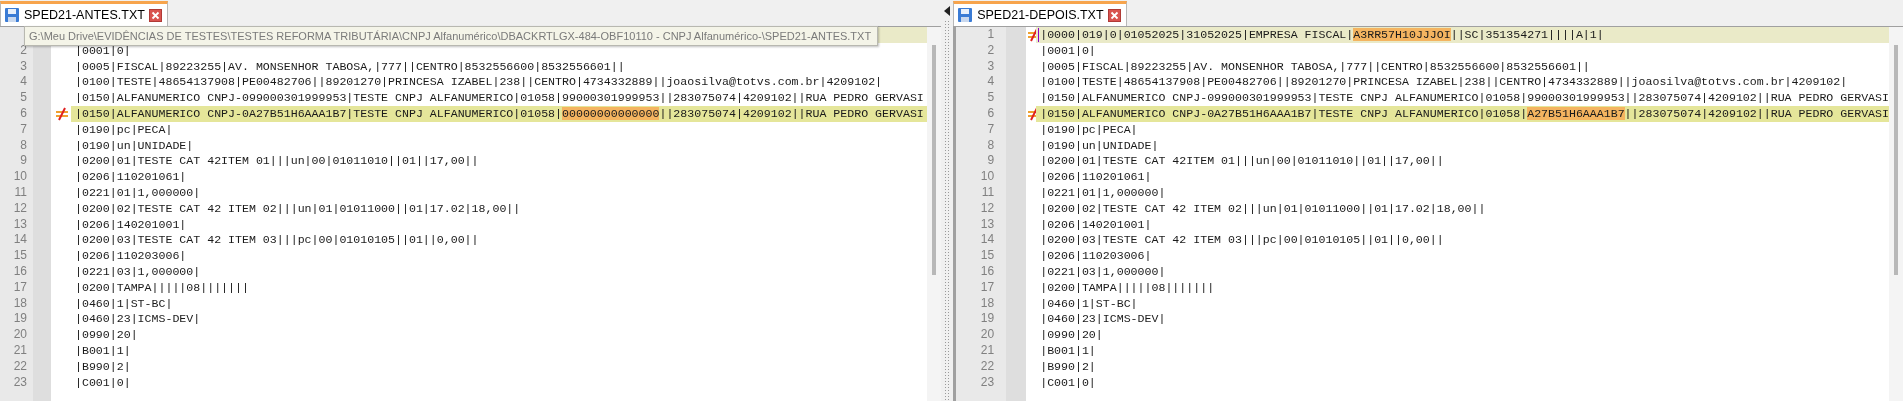 Image resolution: width=1903 pixels, height=401 pixels. I want to click on file-tab: SPED21-DEPOIS.TXT, so click(1040, 13).